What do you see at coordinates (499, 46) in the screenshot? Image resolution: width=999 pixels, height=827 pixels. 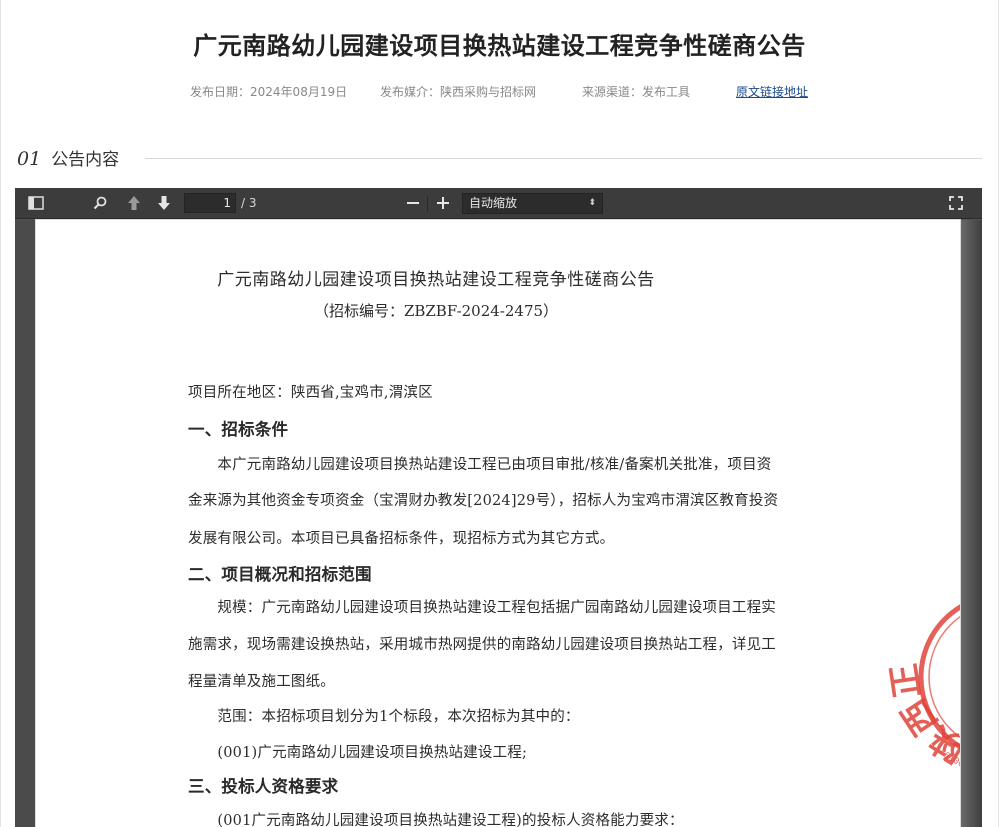 I see `page-title: 广元南路幼儿园建设项目换热站建设工程竞争性磋商公告` at bounding box center [499, 46].